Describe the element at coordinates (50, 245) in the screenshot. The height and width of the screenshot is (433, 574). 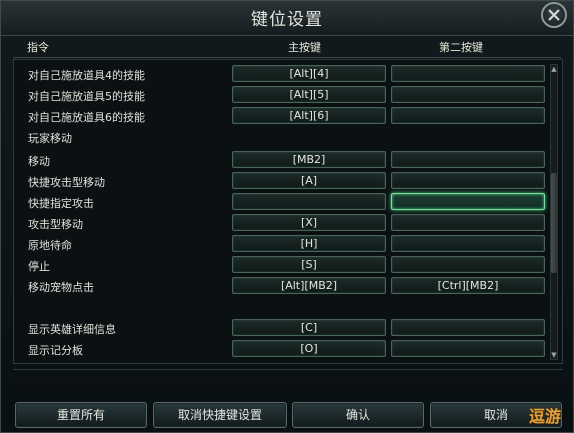
I see `keybind-label: 原地待命` at that location.